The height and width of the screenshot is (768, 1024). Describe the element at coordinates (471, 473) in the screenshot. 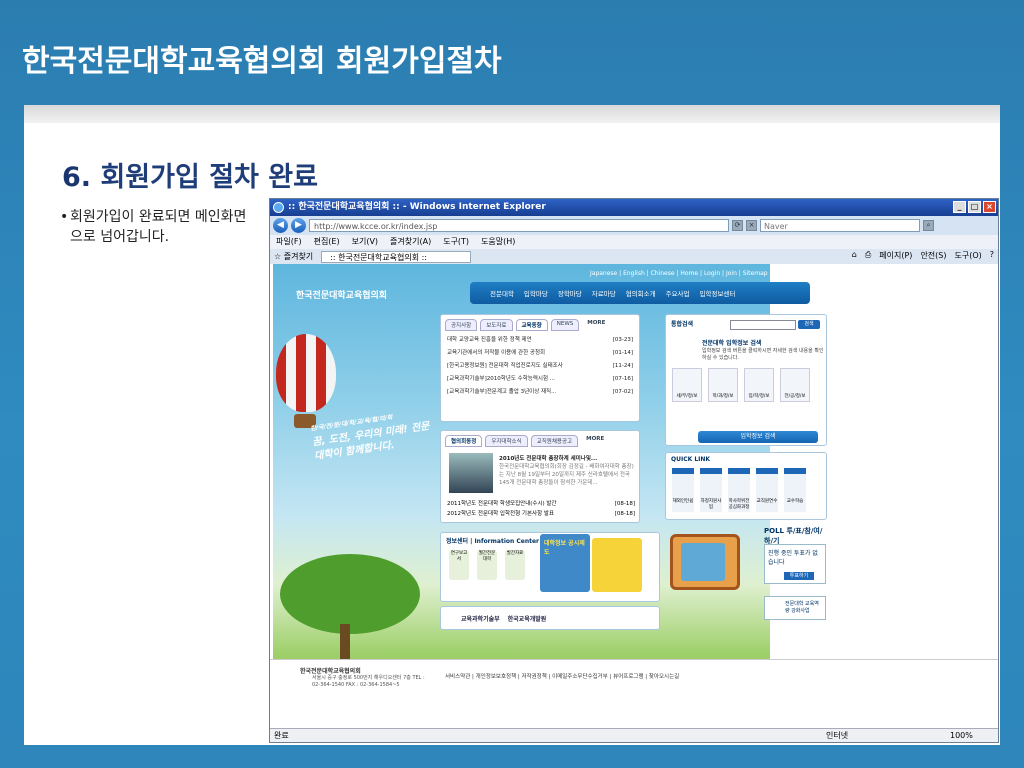

I see `news-photo` at that location.